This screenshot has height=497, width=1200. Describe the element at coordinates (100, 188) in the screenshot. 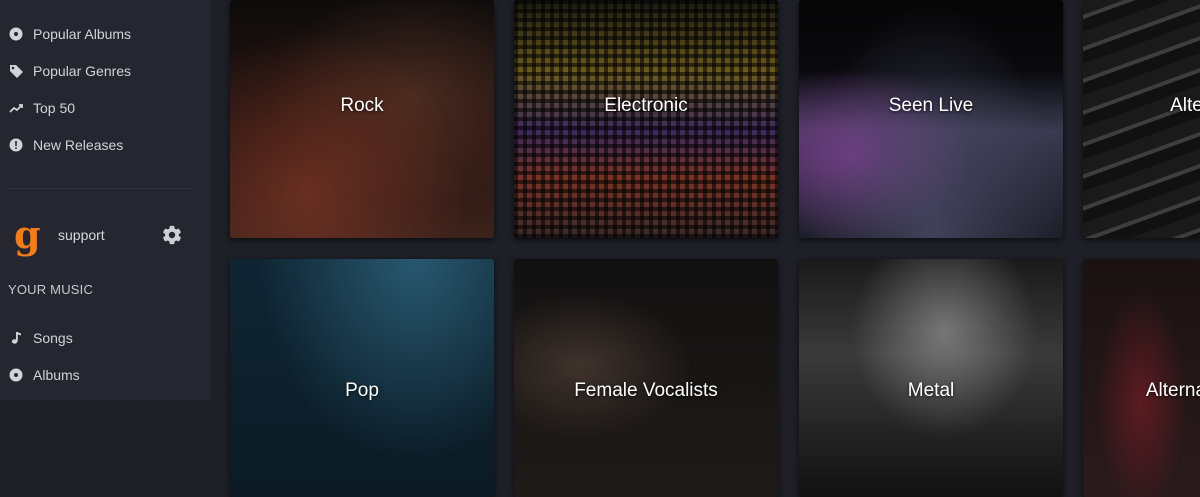

I see `divider` at that location.